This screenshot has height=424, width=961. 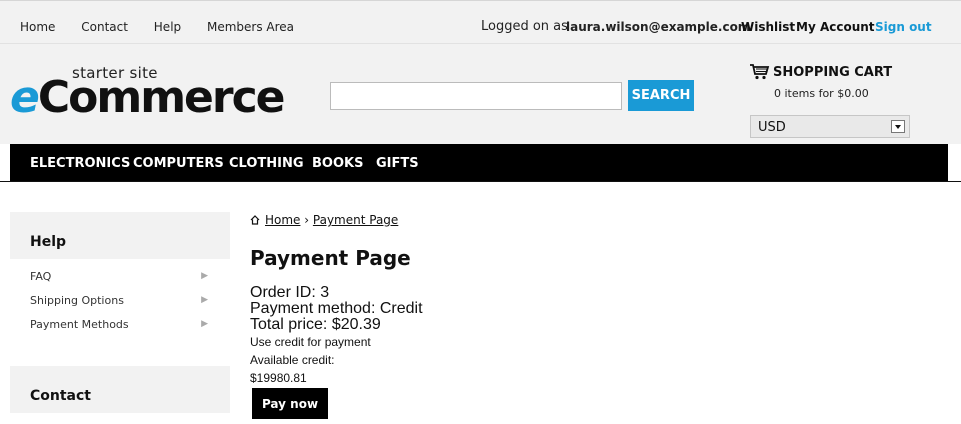 I want to click on sidebar-item-payment-methods: Payment Methods ▶, so click(x=120, y=324).